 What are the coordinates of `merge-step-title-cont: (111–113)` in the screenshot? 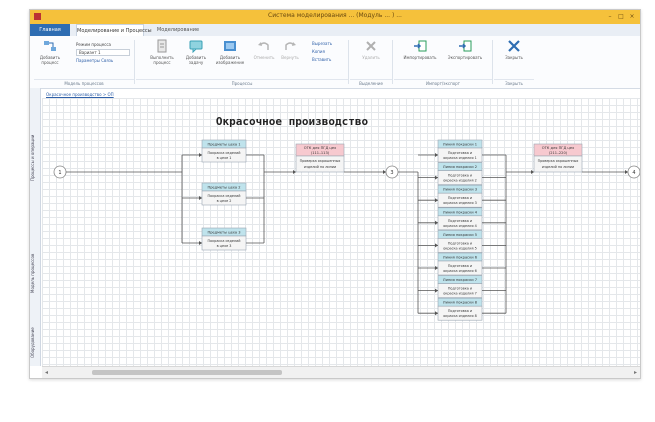 It's located at (320, 153).